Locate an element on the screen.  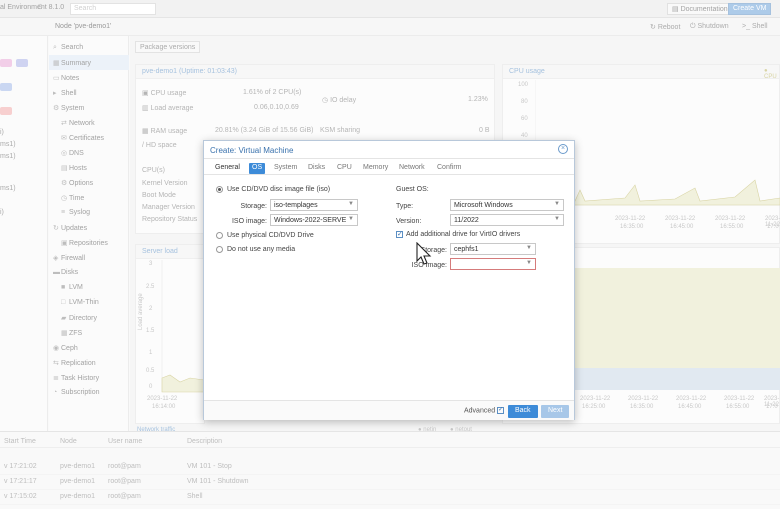
tab-network: Network is located at coordinates (412, 168).